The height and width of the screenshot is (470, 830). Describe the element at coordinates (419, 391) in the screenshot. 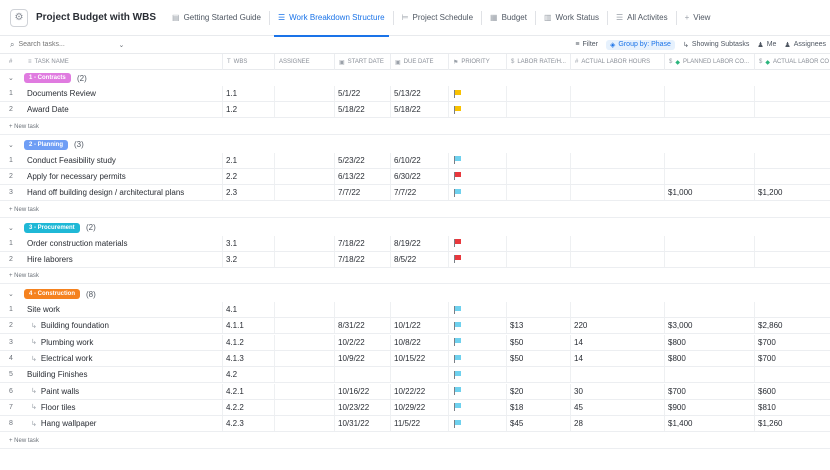

I see `due-date-cell: 10/22/22` at that location.